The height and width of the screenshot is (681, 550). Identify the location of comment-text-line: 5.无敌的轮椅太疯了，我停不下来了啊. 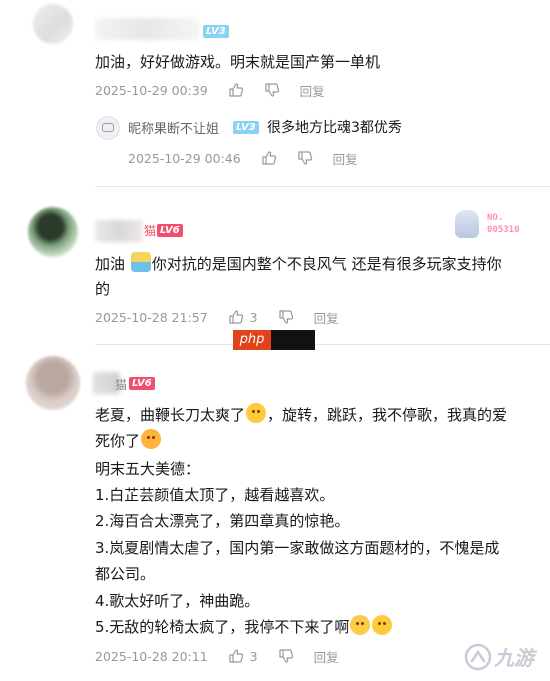
(244, 627).